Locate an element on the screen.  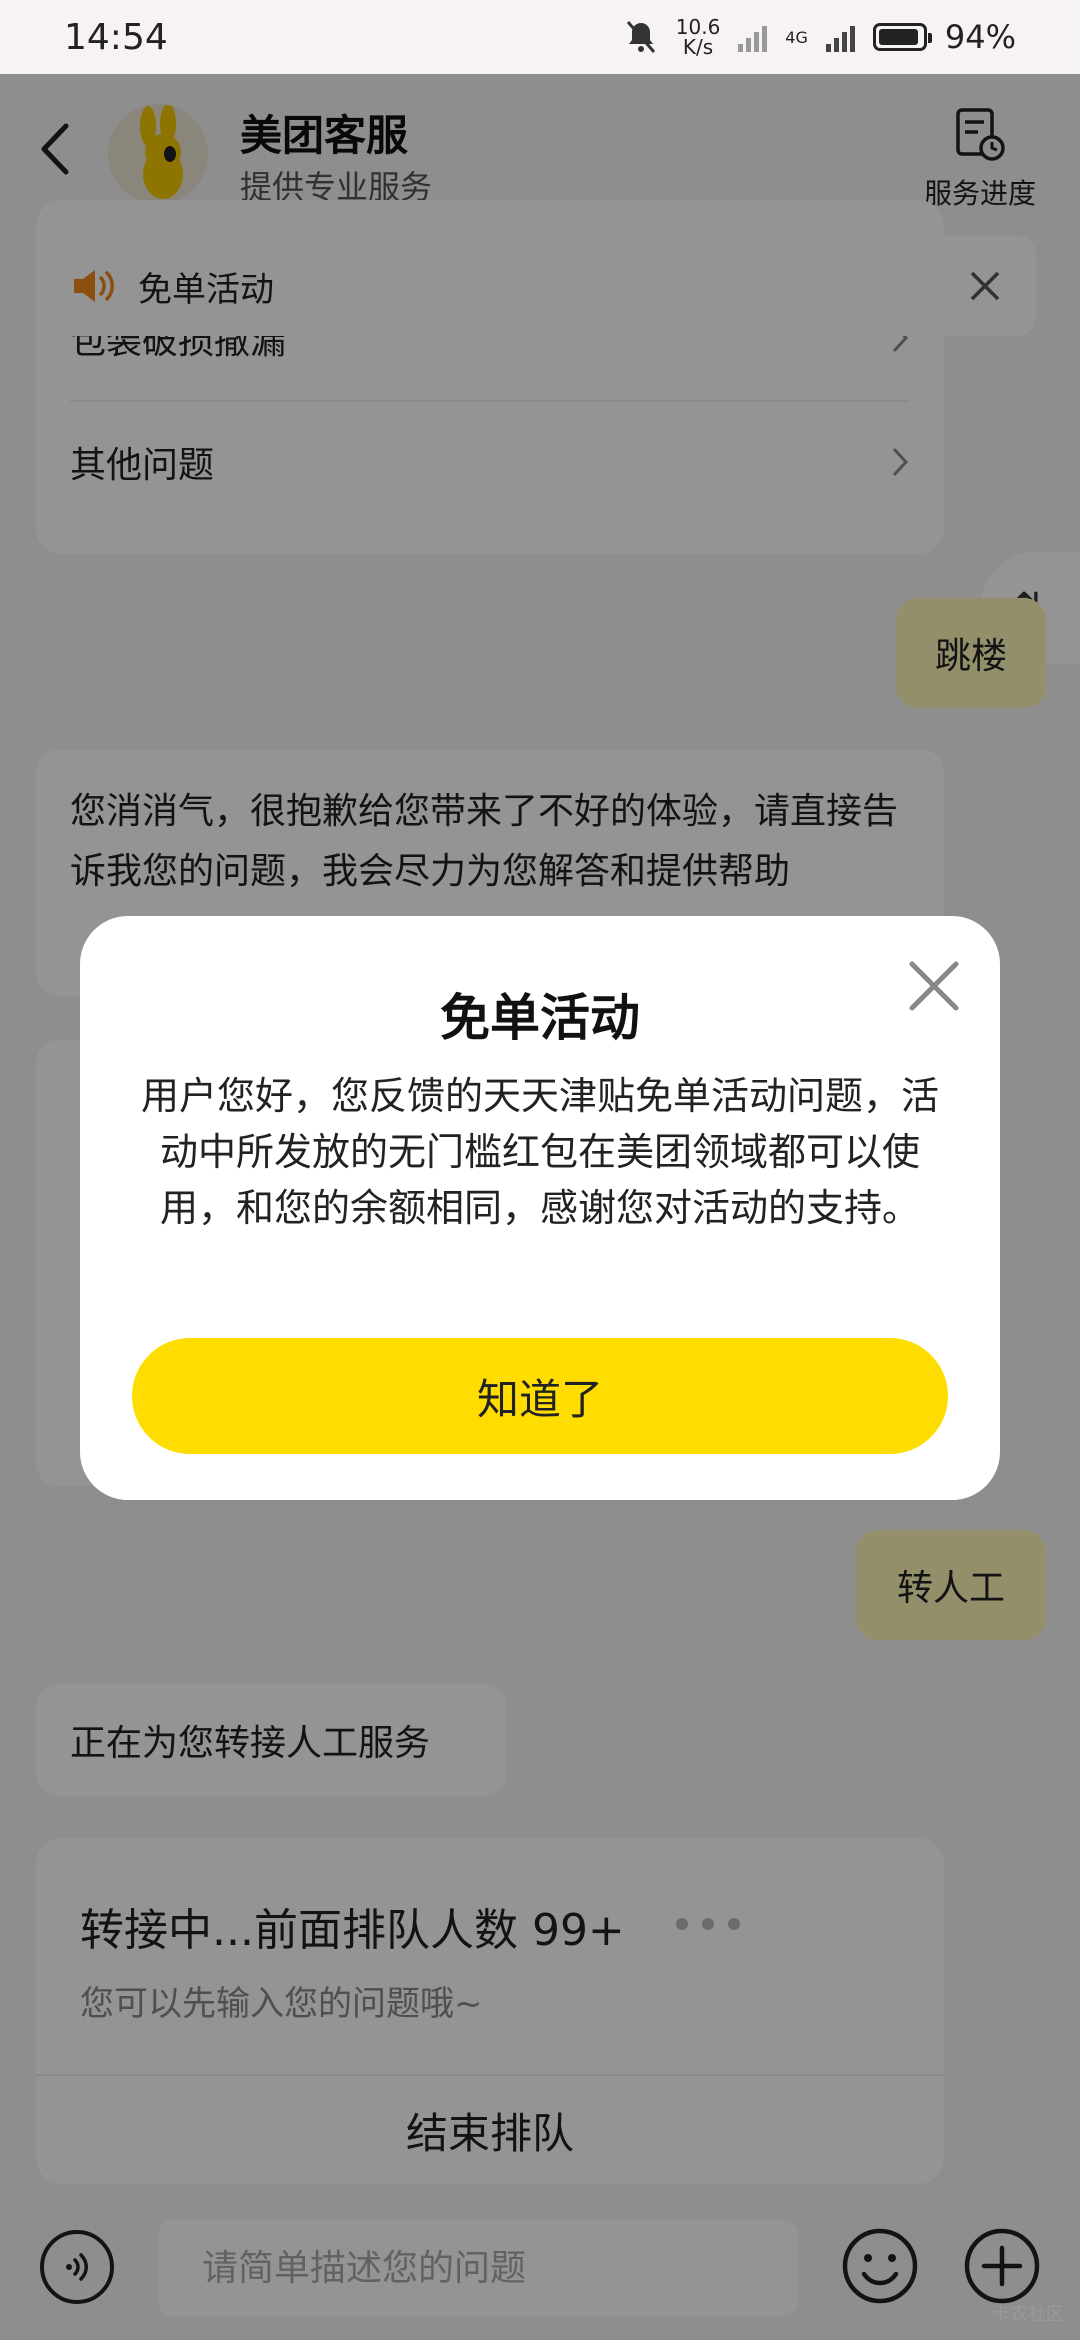
net-speed-value: 10.6 is located at coordinates (698, 27).